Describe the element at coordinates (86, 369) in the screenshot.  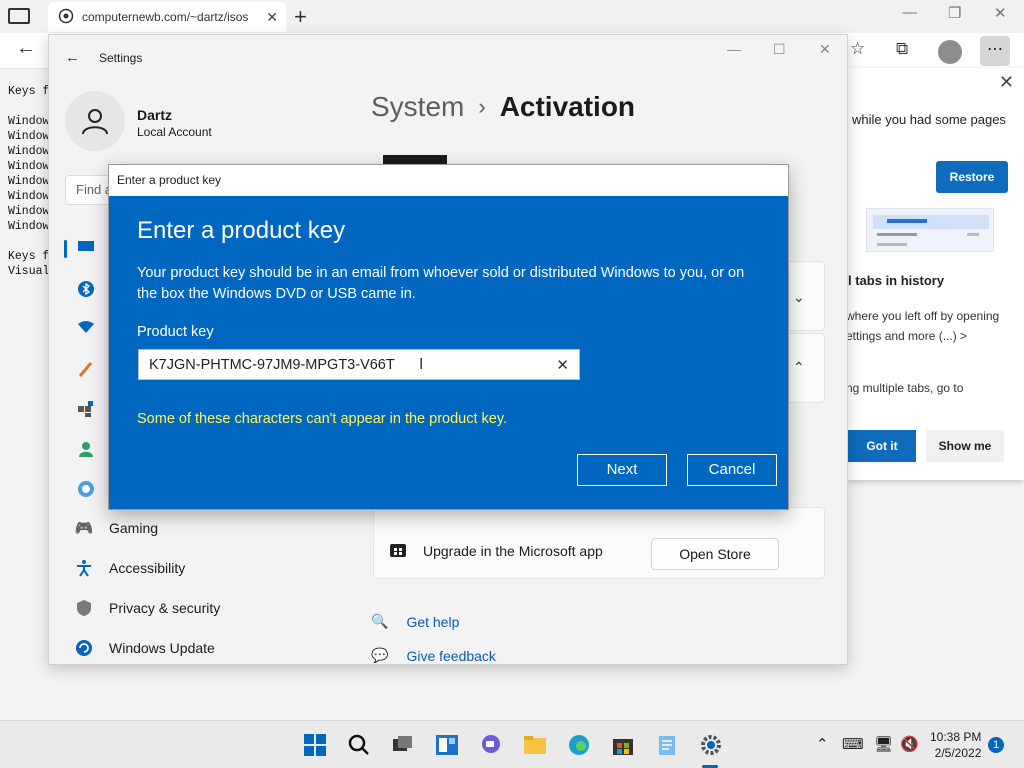
I see `personalization-icon` at that location.